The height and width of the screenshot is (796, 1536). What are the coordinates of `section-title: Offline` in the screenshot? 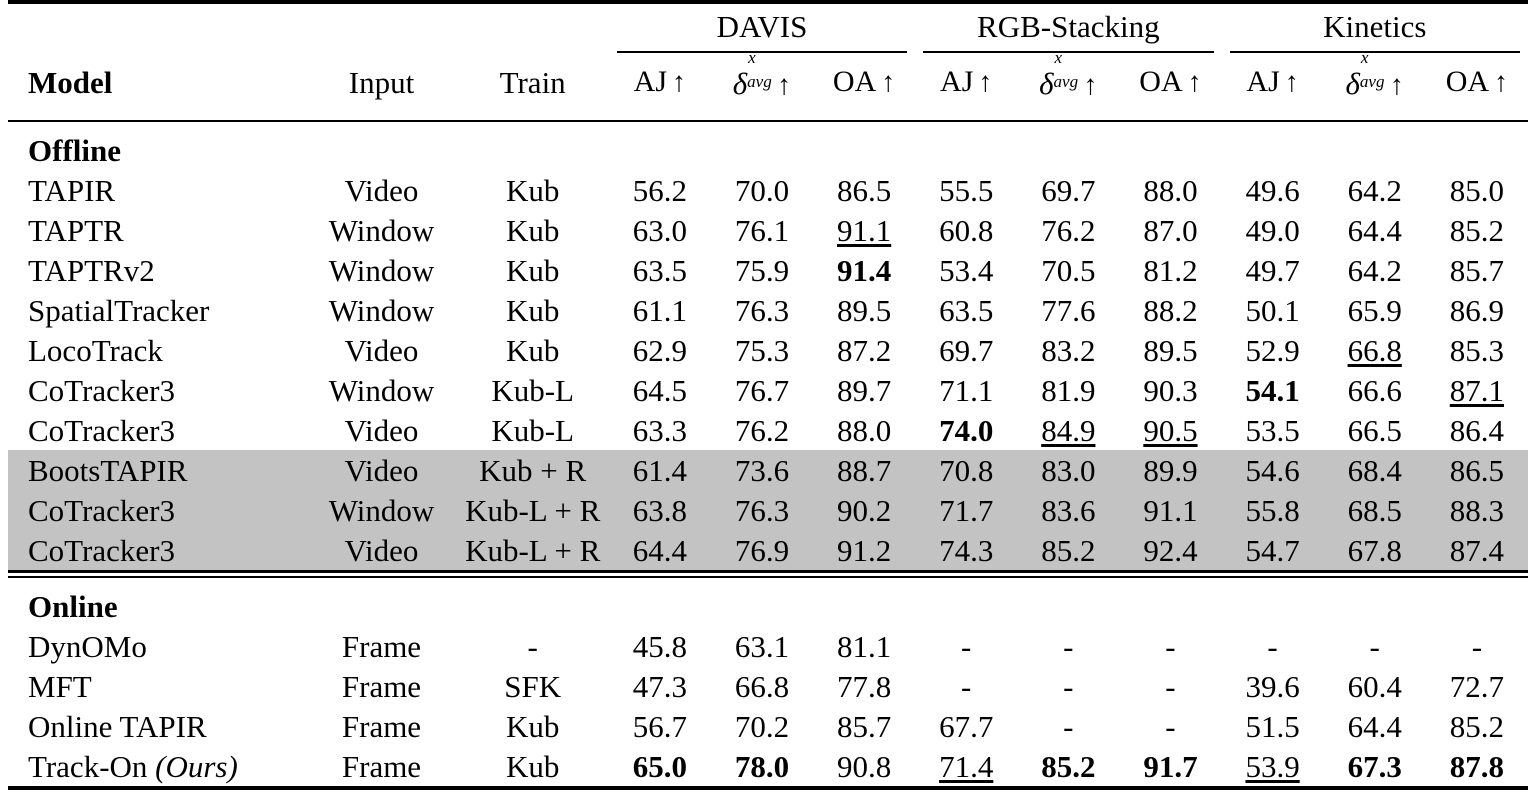 It's located at (74, 150).